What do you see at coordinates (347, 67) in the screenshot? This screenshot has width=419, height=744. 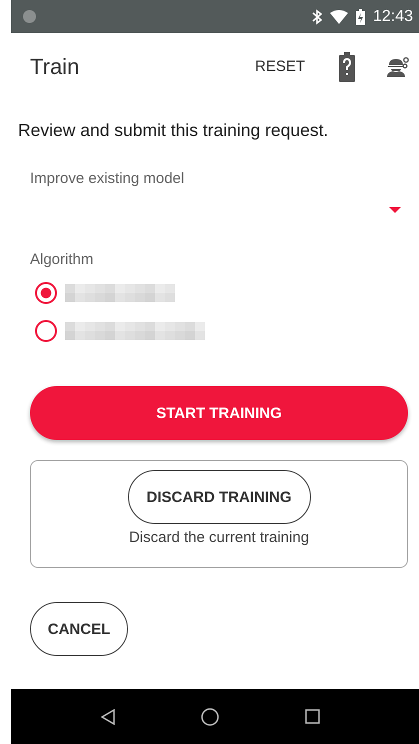 I see `battery-question-icon` at bounding box center [347, 67].